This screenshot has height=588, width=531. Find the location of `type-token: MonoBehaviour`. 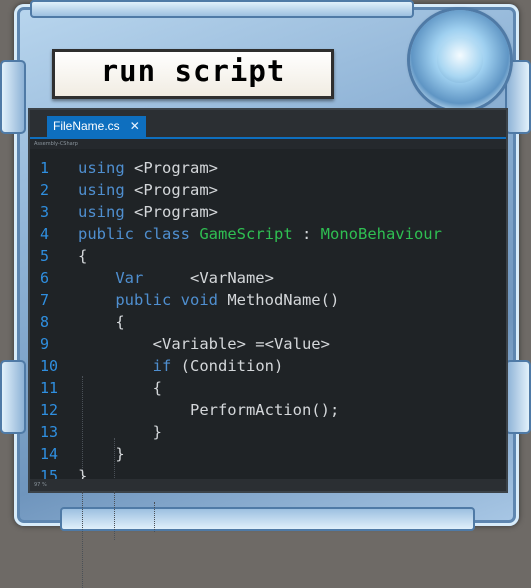

type-token: MonoBehaviour is located at coordinates (381, 234).